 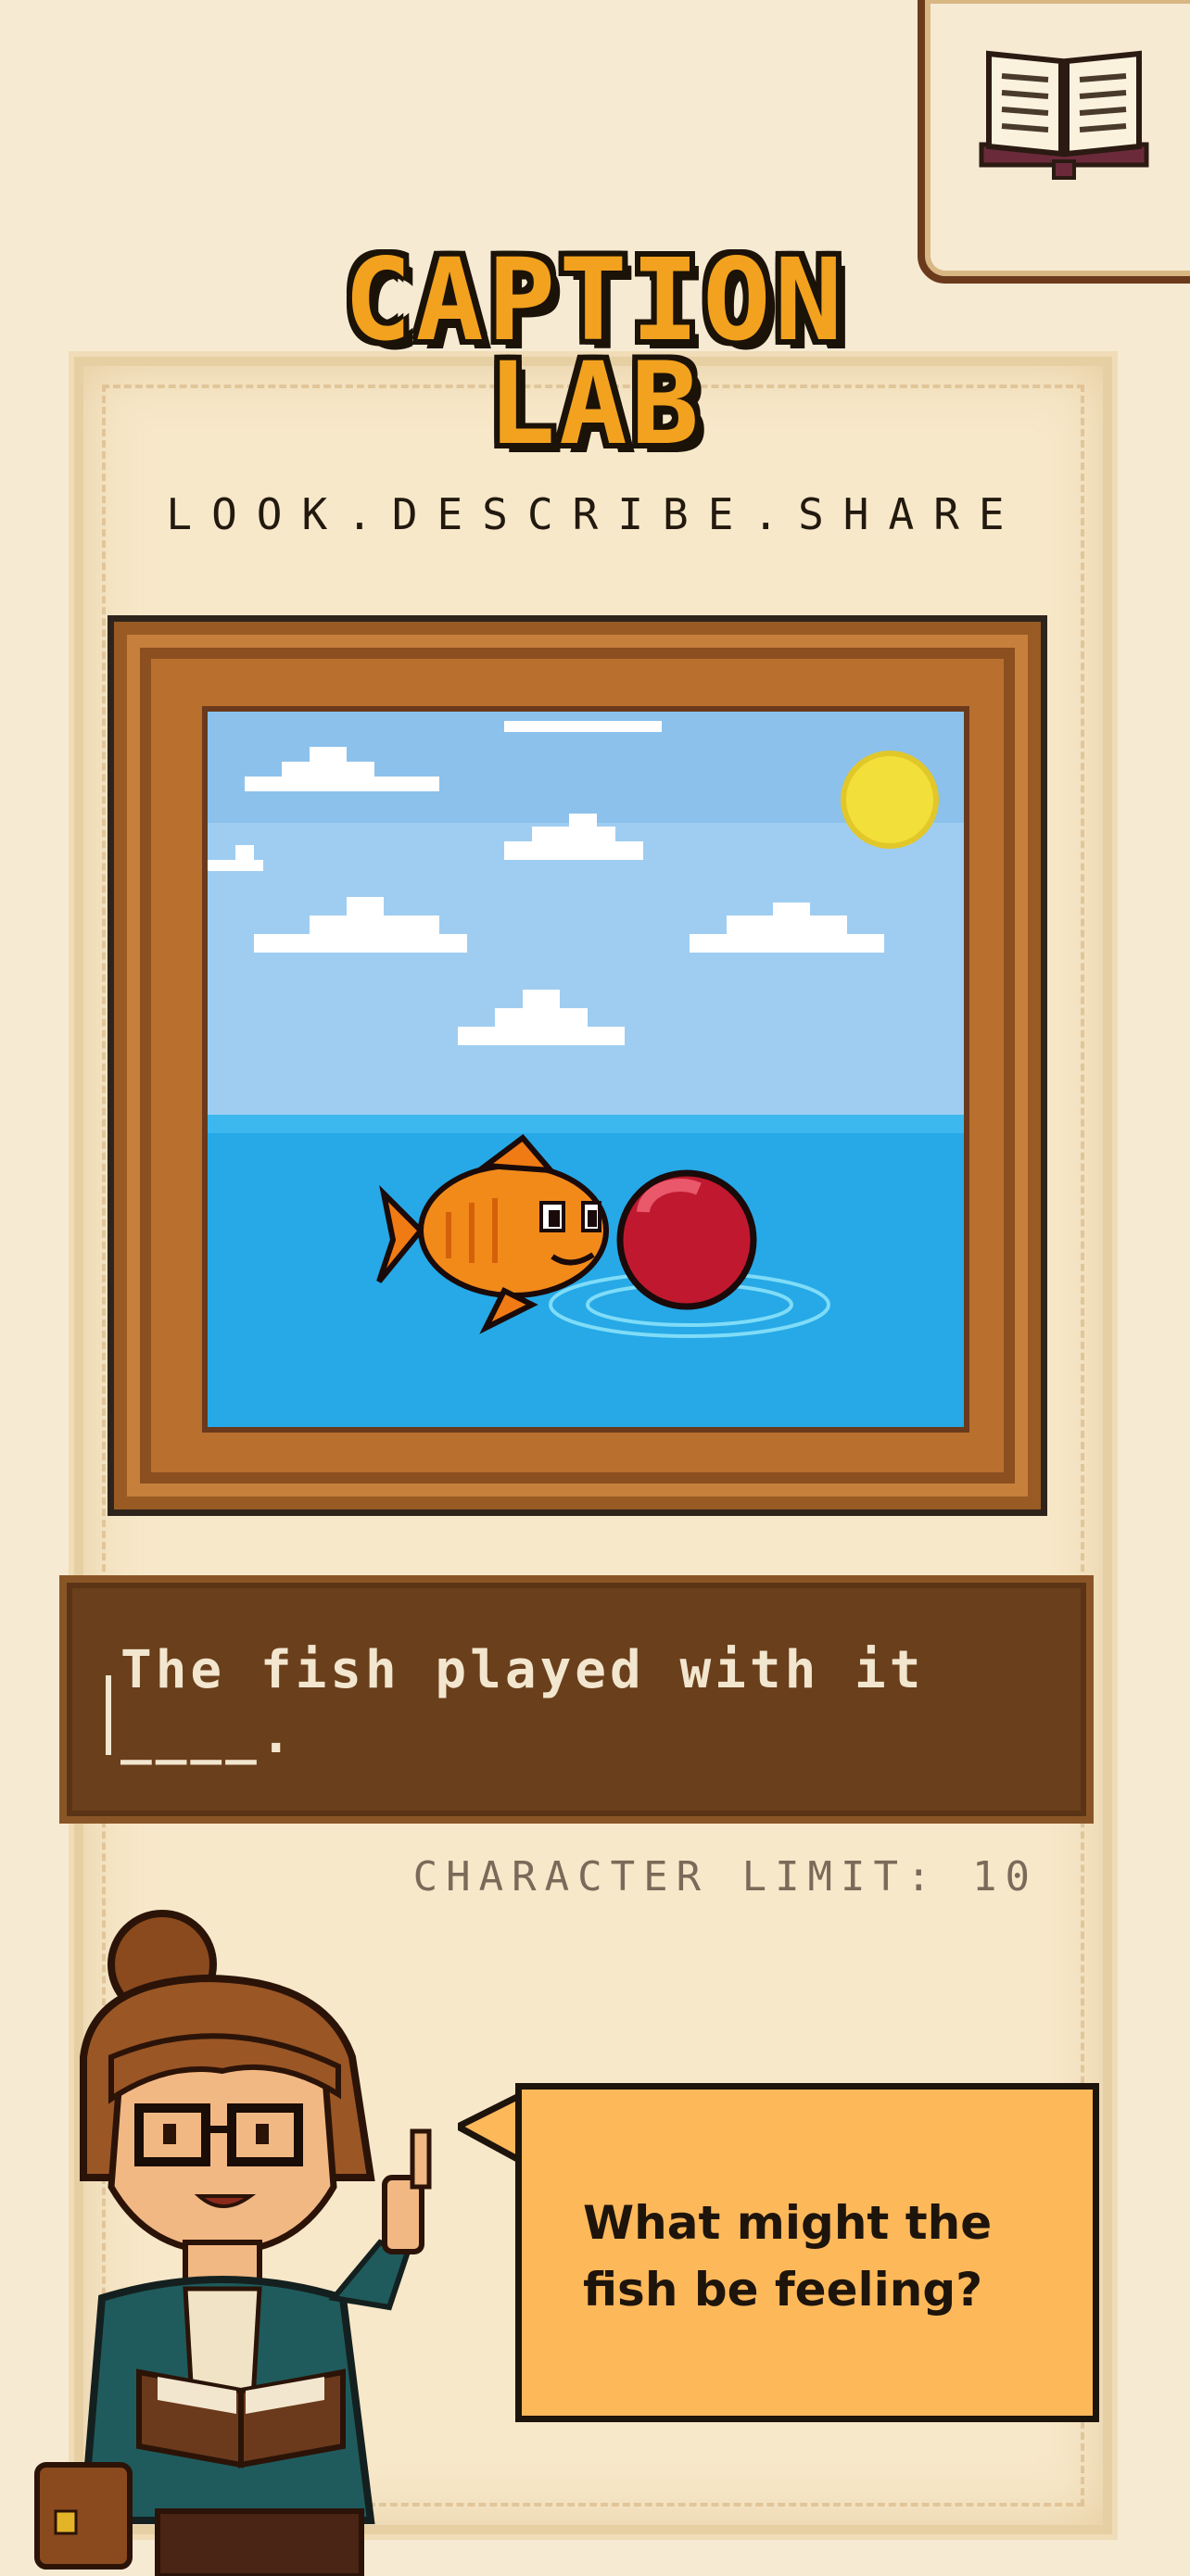 What do you see at coordinates (595, 300) in the screenshot?
I see `title-line-1: CAPTION` at bounding box center [595, 300].